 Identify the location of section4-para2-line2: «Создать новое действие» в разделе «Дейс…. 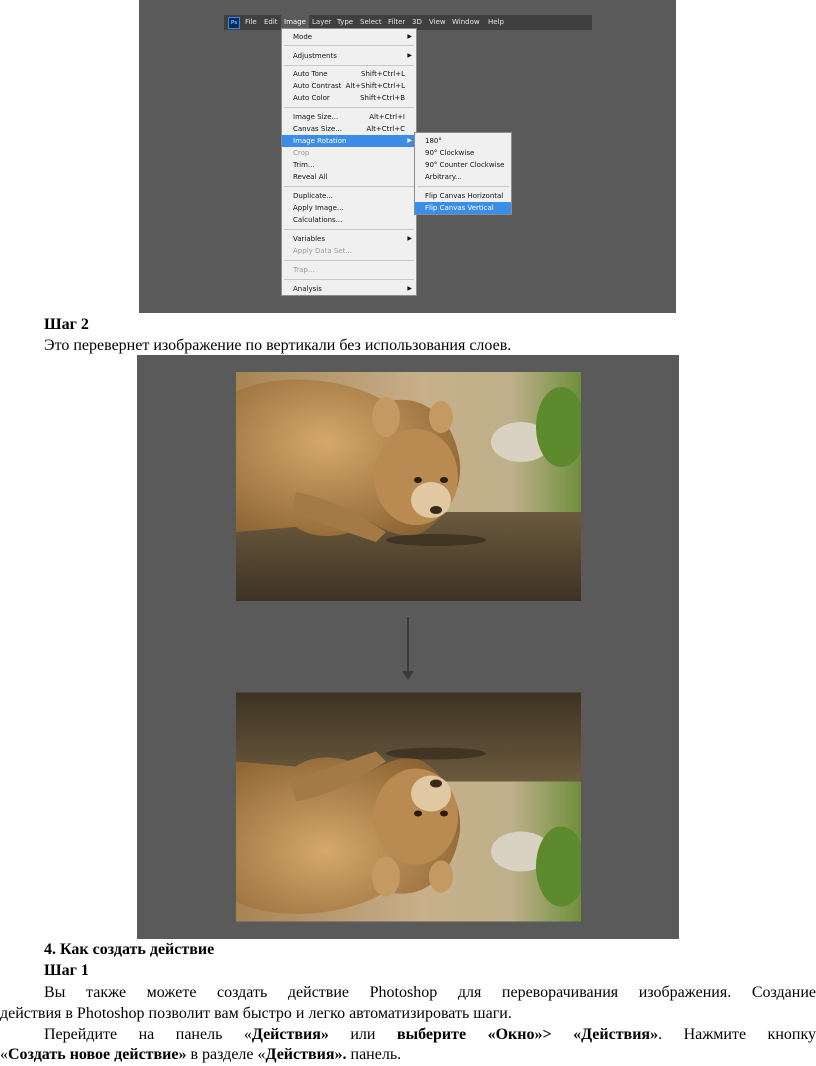
(200, 1055).